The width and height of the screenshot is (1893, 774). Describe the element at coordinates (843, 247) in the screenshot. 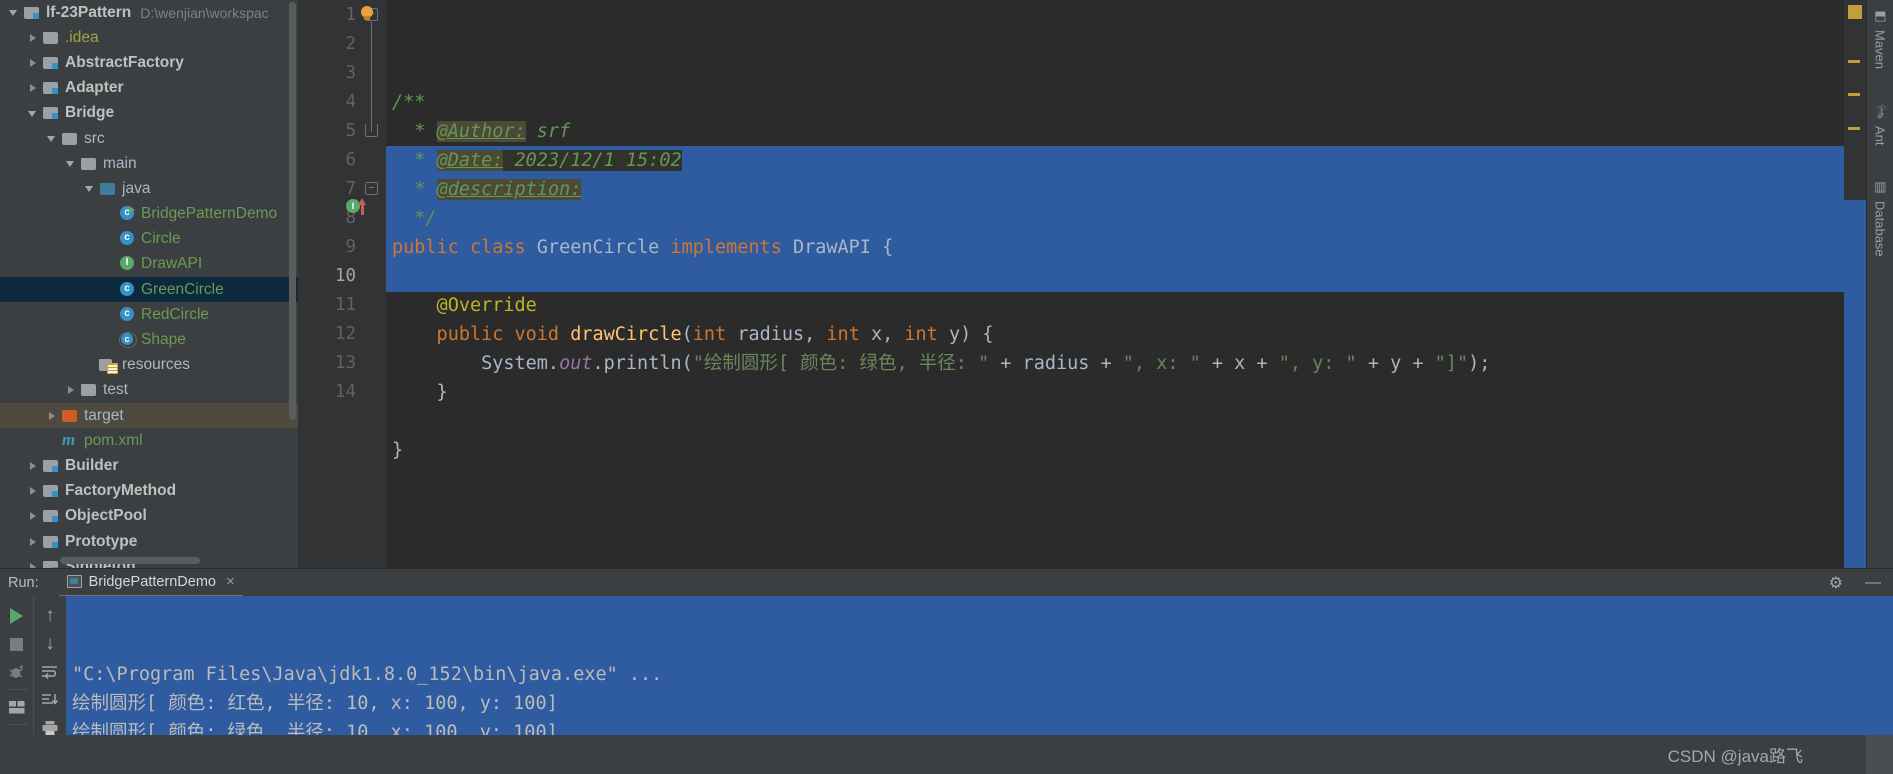

I see `code-token-class: DrawAPI {` at that location.